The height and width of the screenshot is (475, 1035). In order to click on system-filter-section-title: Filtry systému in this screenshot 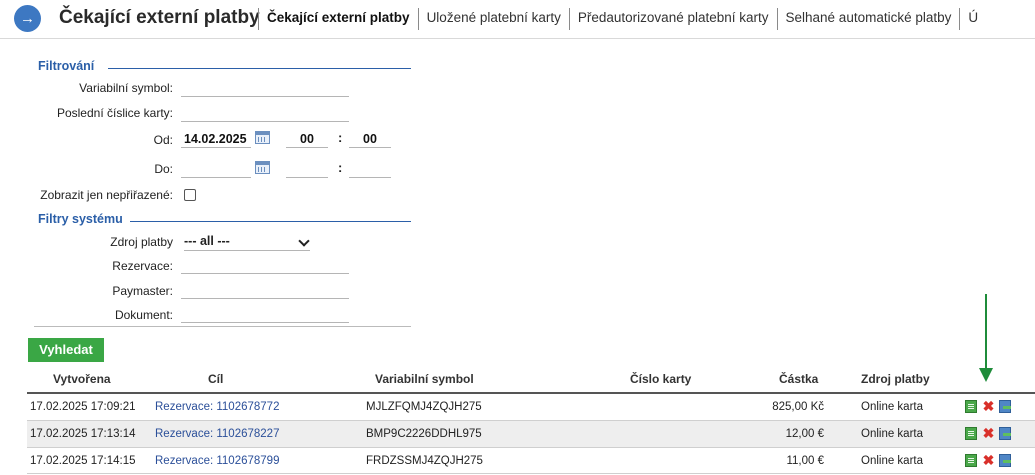, I will do `click(80, 219)`.